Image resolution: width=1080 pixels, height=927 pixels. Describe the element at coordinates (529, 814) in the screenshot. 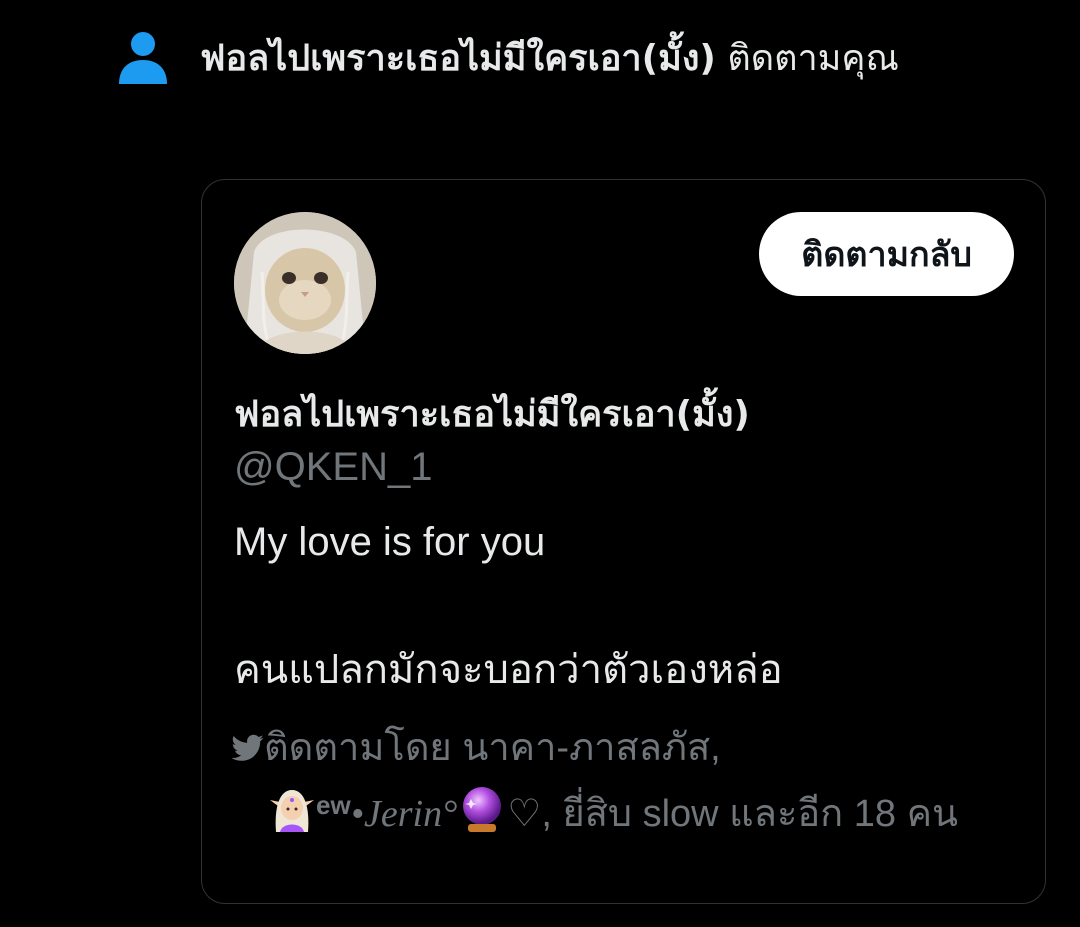

I see `follower-2-heart: ♡,` at that location.